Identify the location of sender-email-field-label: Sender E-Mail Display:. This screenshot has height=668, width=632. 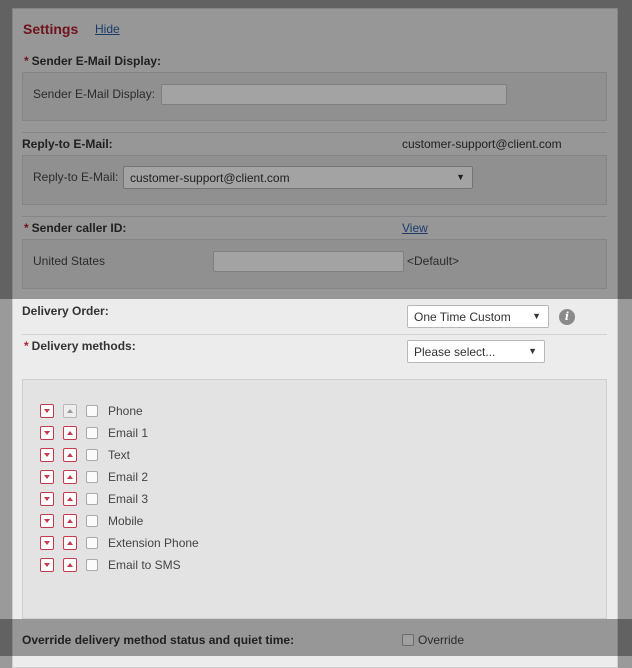
(94, 94).